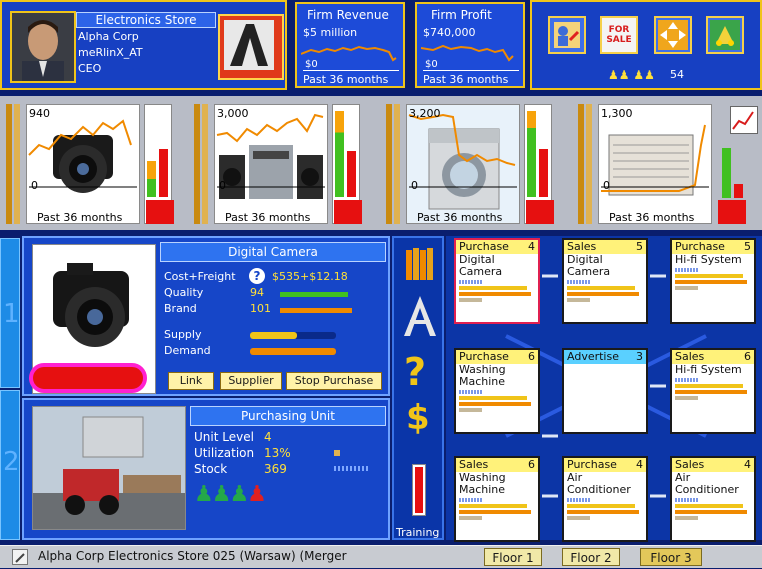 This screenshot has height=569, width=762. Describe the element at coordinates (713, 499) in the screenshot. I see `unit-card: Sales 4 Air Conditioner` at that location.